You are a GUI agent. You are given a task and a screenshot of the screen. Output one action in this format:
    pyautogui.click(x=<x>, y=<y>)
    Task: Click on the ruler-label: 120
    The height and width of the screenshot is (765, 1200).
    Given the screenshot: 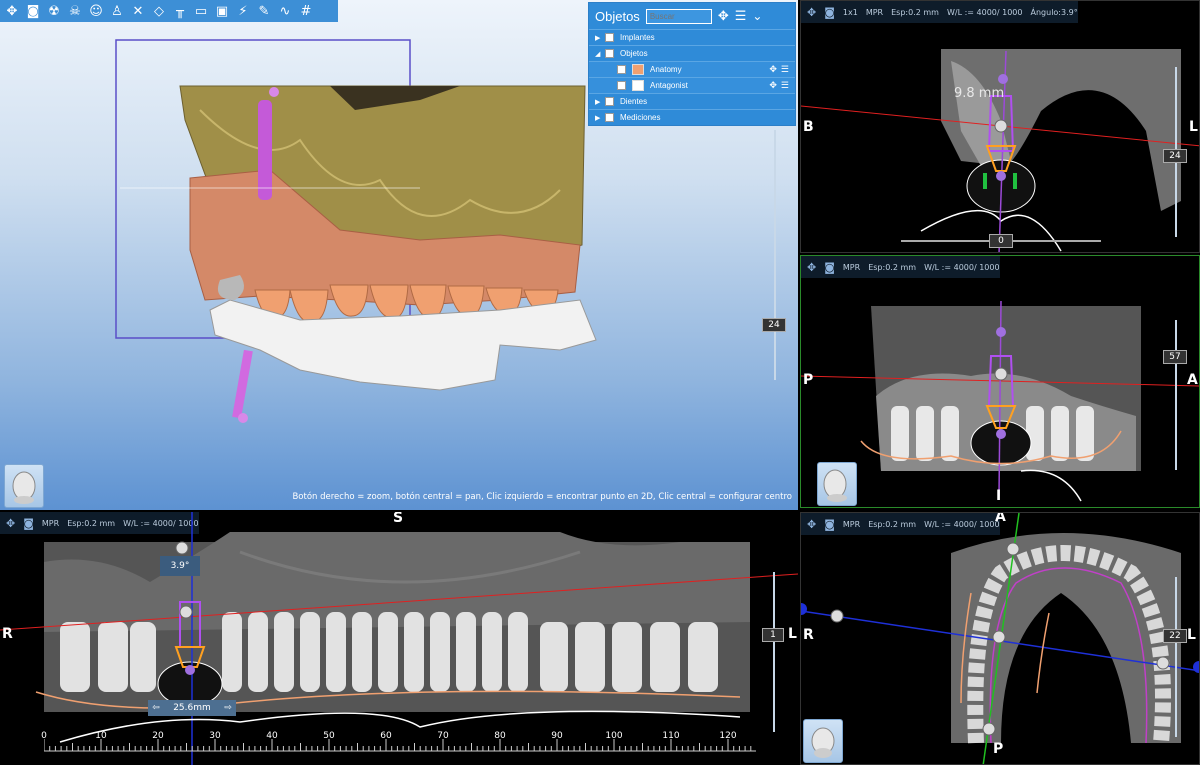 What is the action you would take?
    pyautogui.click(x=728, y=736)
    